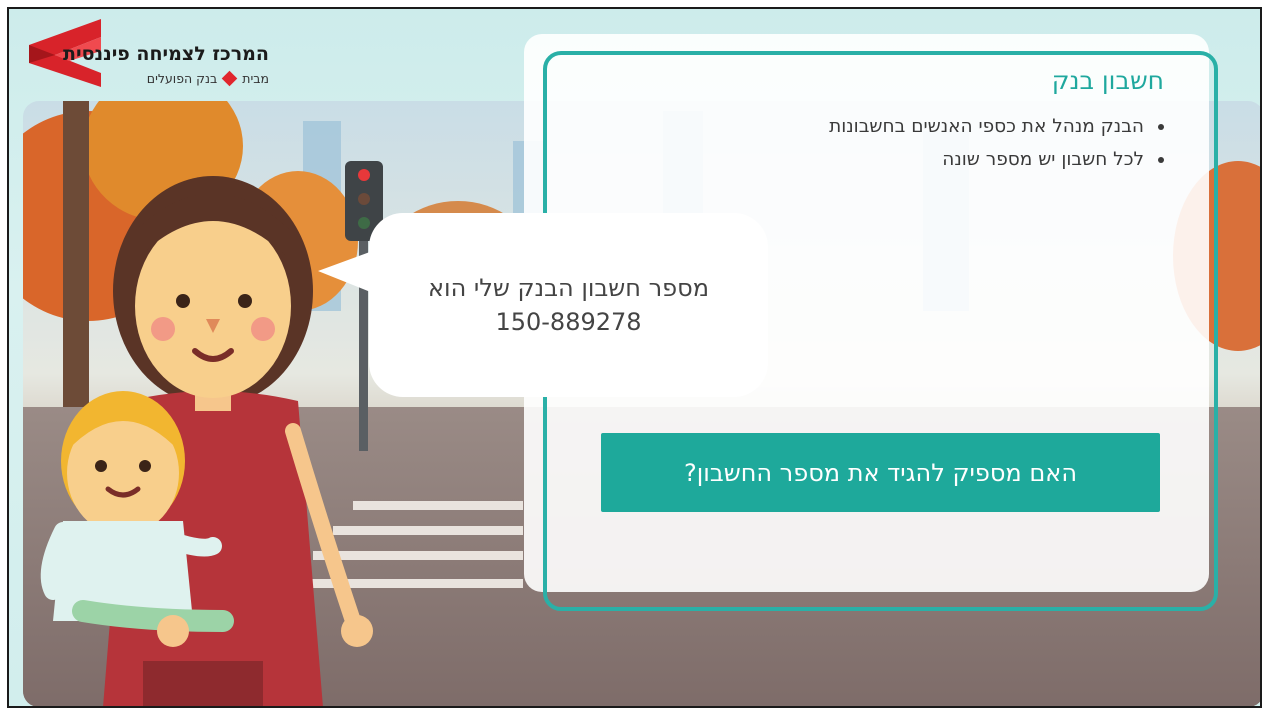  Describe the element at coordinates (880, 472) in the screenshot. I see `question-button: האם מספיק להגיד את מספר החשבון?` at that location.